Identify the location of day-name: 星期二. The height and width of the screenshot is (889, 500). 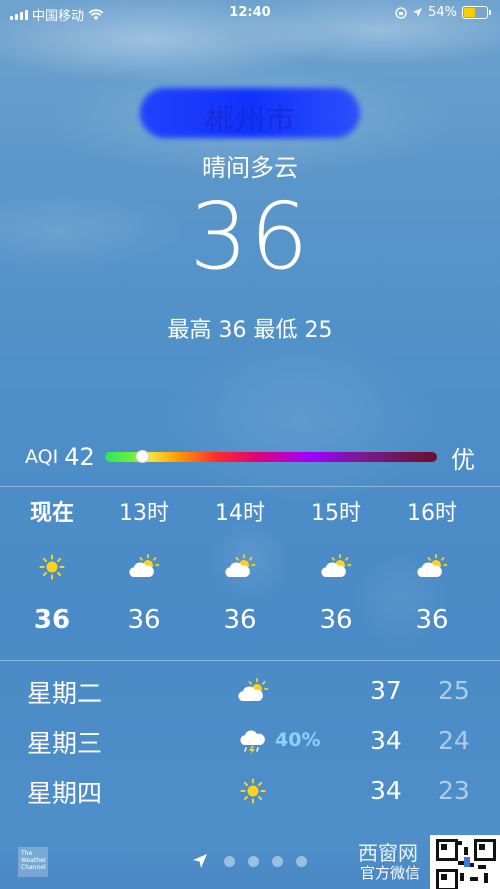
(65, 693).